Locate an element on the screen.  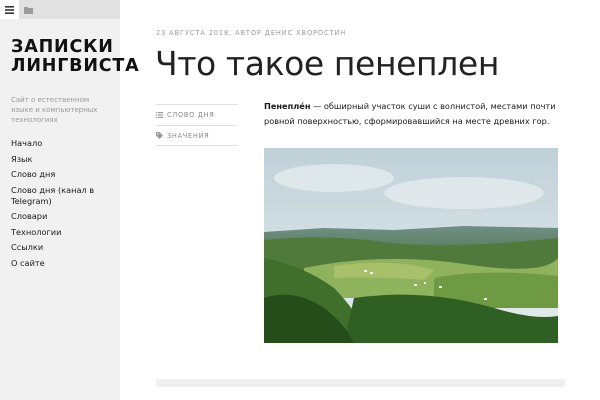
bottom-divider is located at coordinates (360, 383).